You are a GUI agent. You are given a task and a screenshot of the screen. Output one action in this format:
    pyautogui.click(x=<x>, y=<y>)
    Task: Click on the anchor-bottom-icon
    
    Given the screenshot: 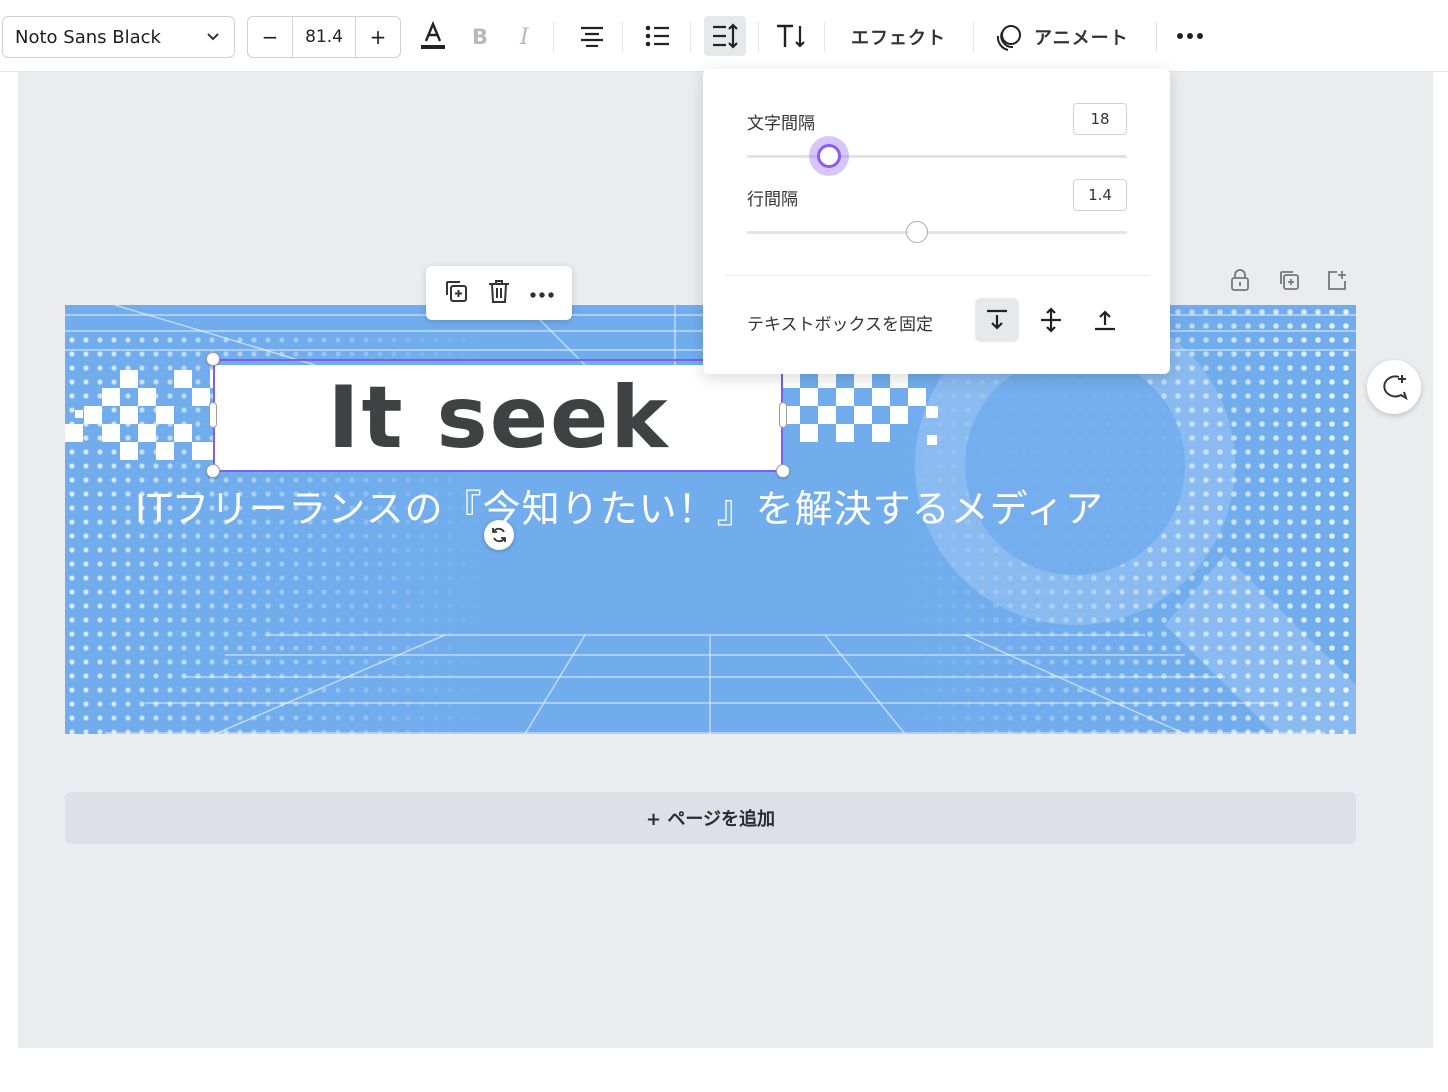 What is the action you would take?
    pyautogui.click(x=1105, y=320)
    